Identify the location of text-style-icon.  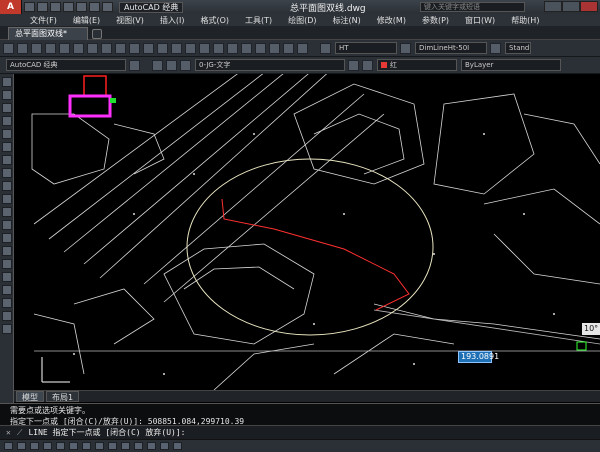
(325, 48).